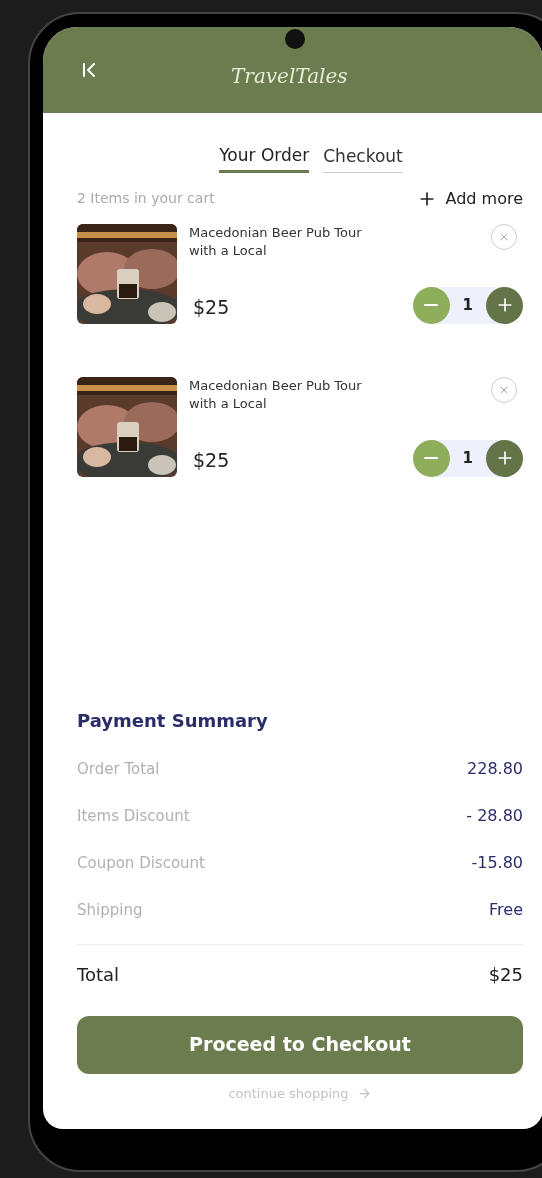 This screenshot has height=1178, width=542. What do you see at coordinates (289, 76) in the screenshot?
I see `app-logo: TravelTales` at bounding box center [289, 76].